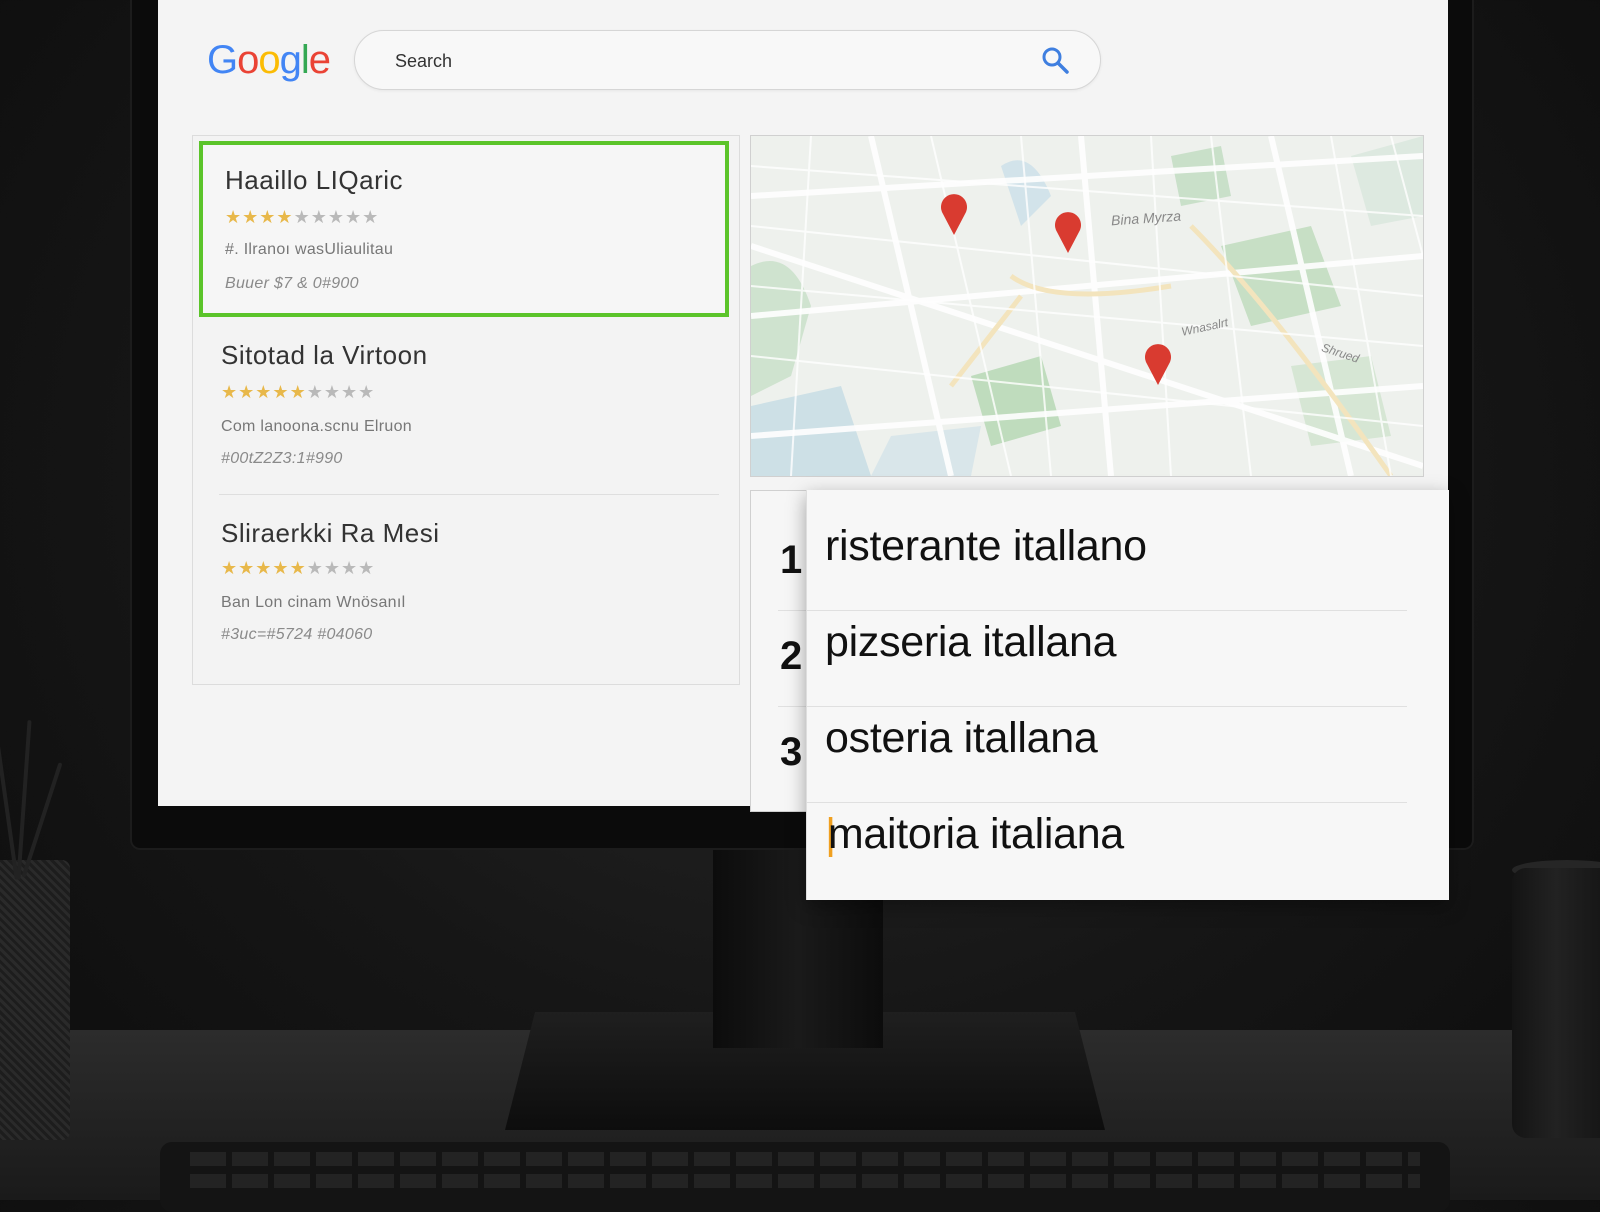  What do you see at coordinates (986, 546) in the screenshot?
I see `suggestion-text: risterante itallano` at bounding box center [986, 546].